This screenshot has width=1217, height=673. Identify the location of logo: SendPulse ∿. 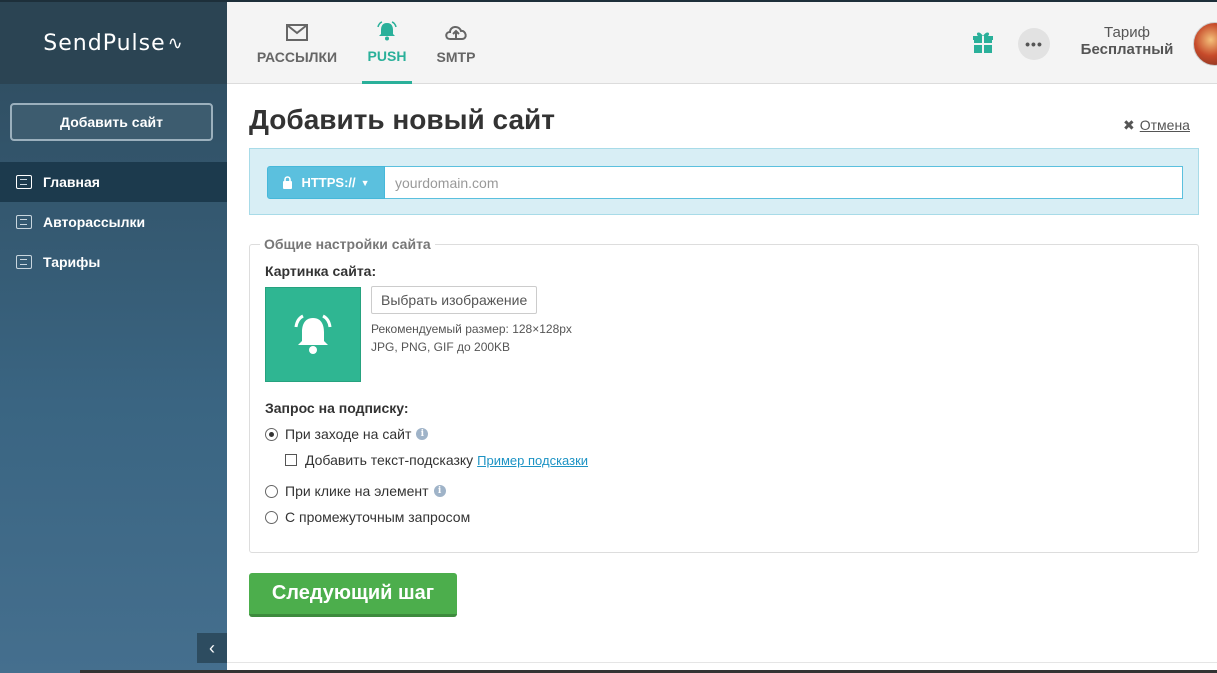
(113, 43).